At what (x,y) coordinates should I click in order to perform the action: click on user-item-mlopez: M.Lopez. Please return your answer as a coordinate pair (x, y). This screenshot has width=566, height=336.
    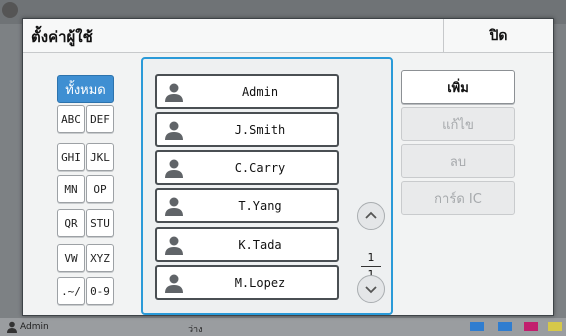
    Looking at the image, I should click on (247, 282).